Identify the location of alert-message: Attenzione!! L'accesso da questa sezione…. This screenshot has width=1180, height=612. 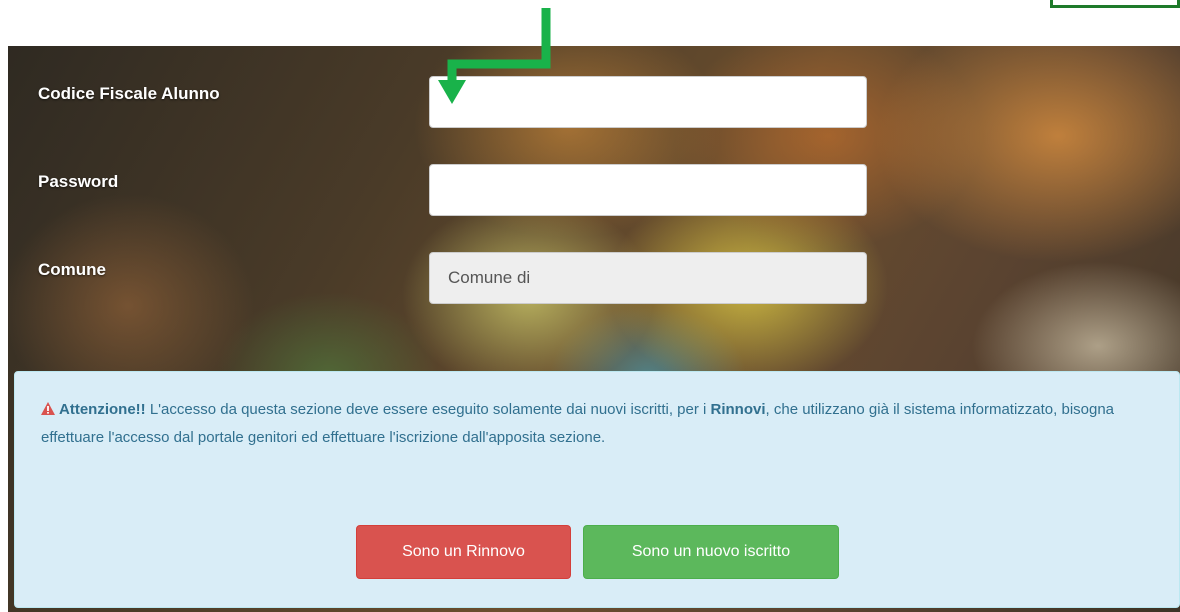
(601, 424).